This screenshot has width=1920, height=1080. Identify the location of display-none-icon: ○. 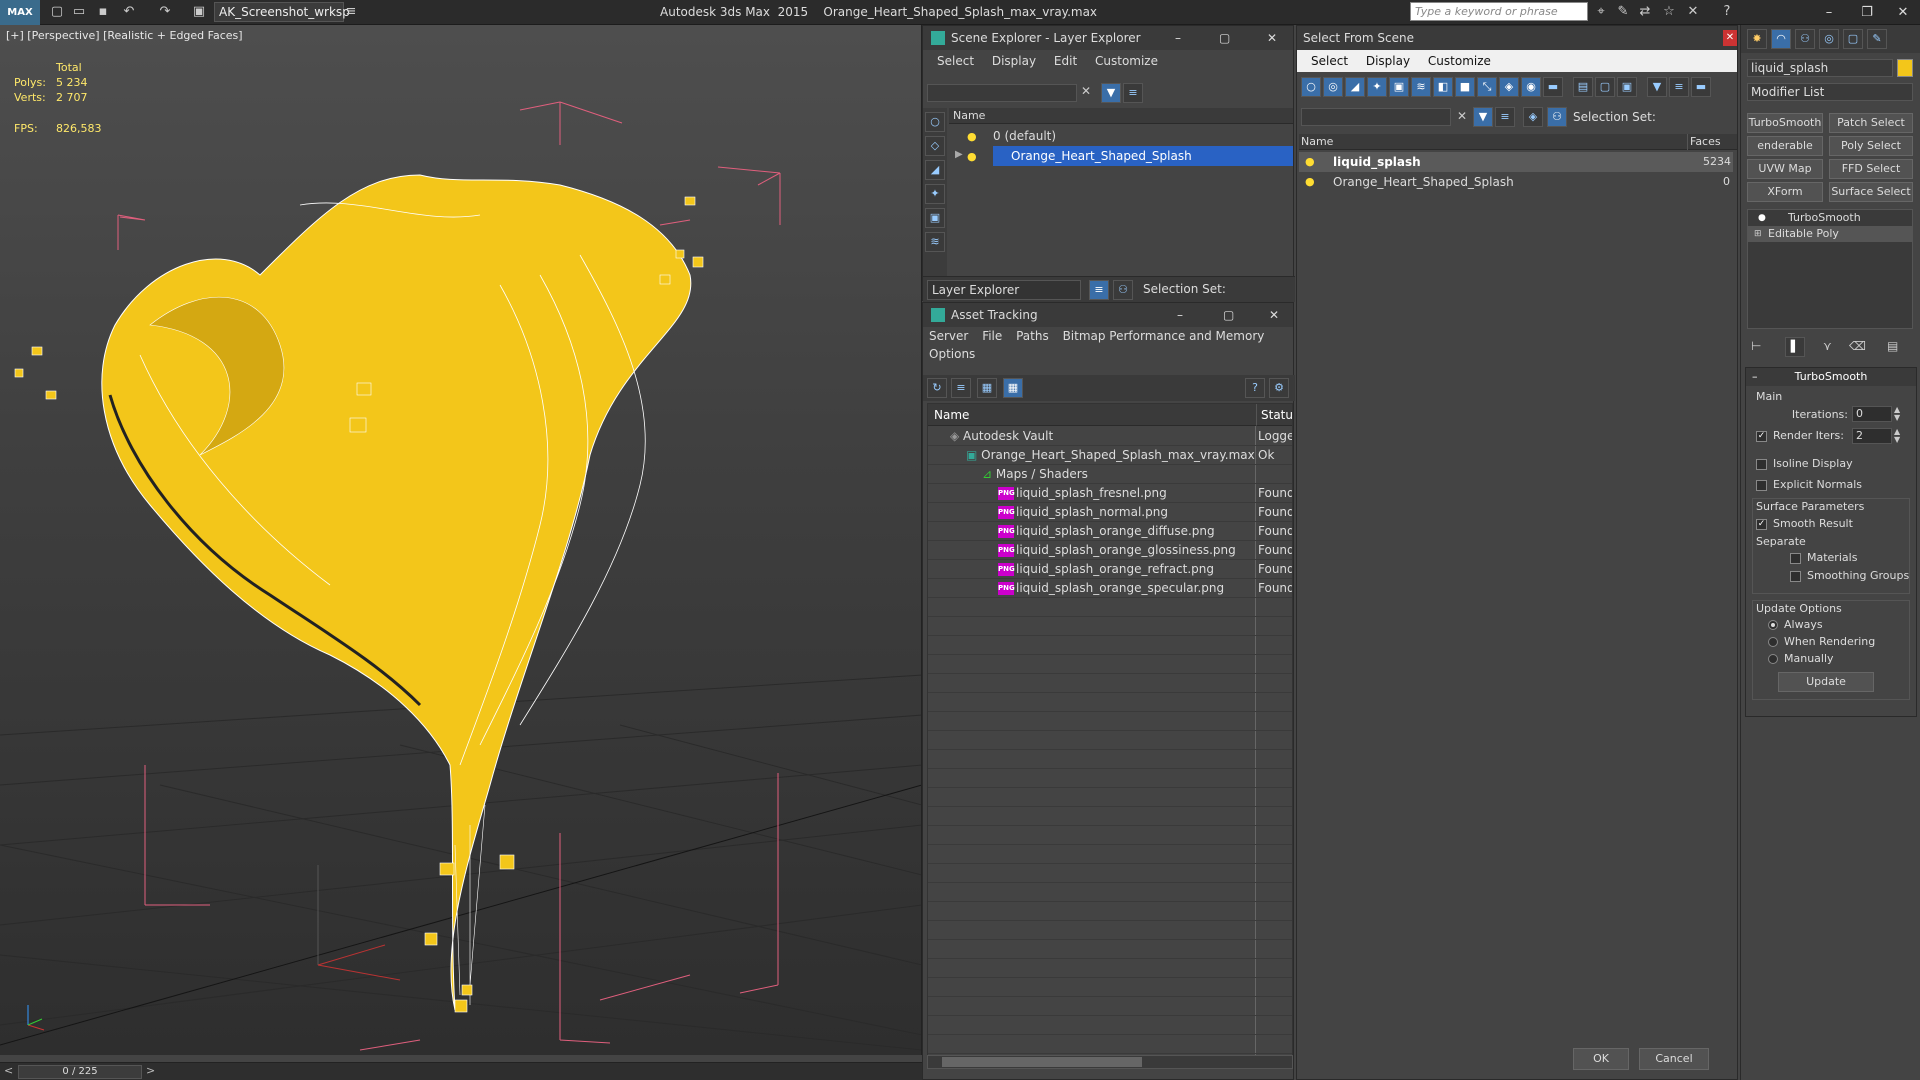
(935, 122).